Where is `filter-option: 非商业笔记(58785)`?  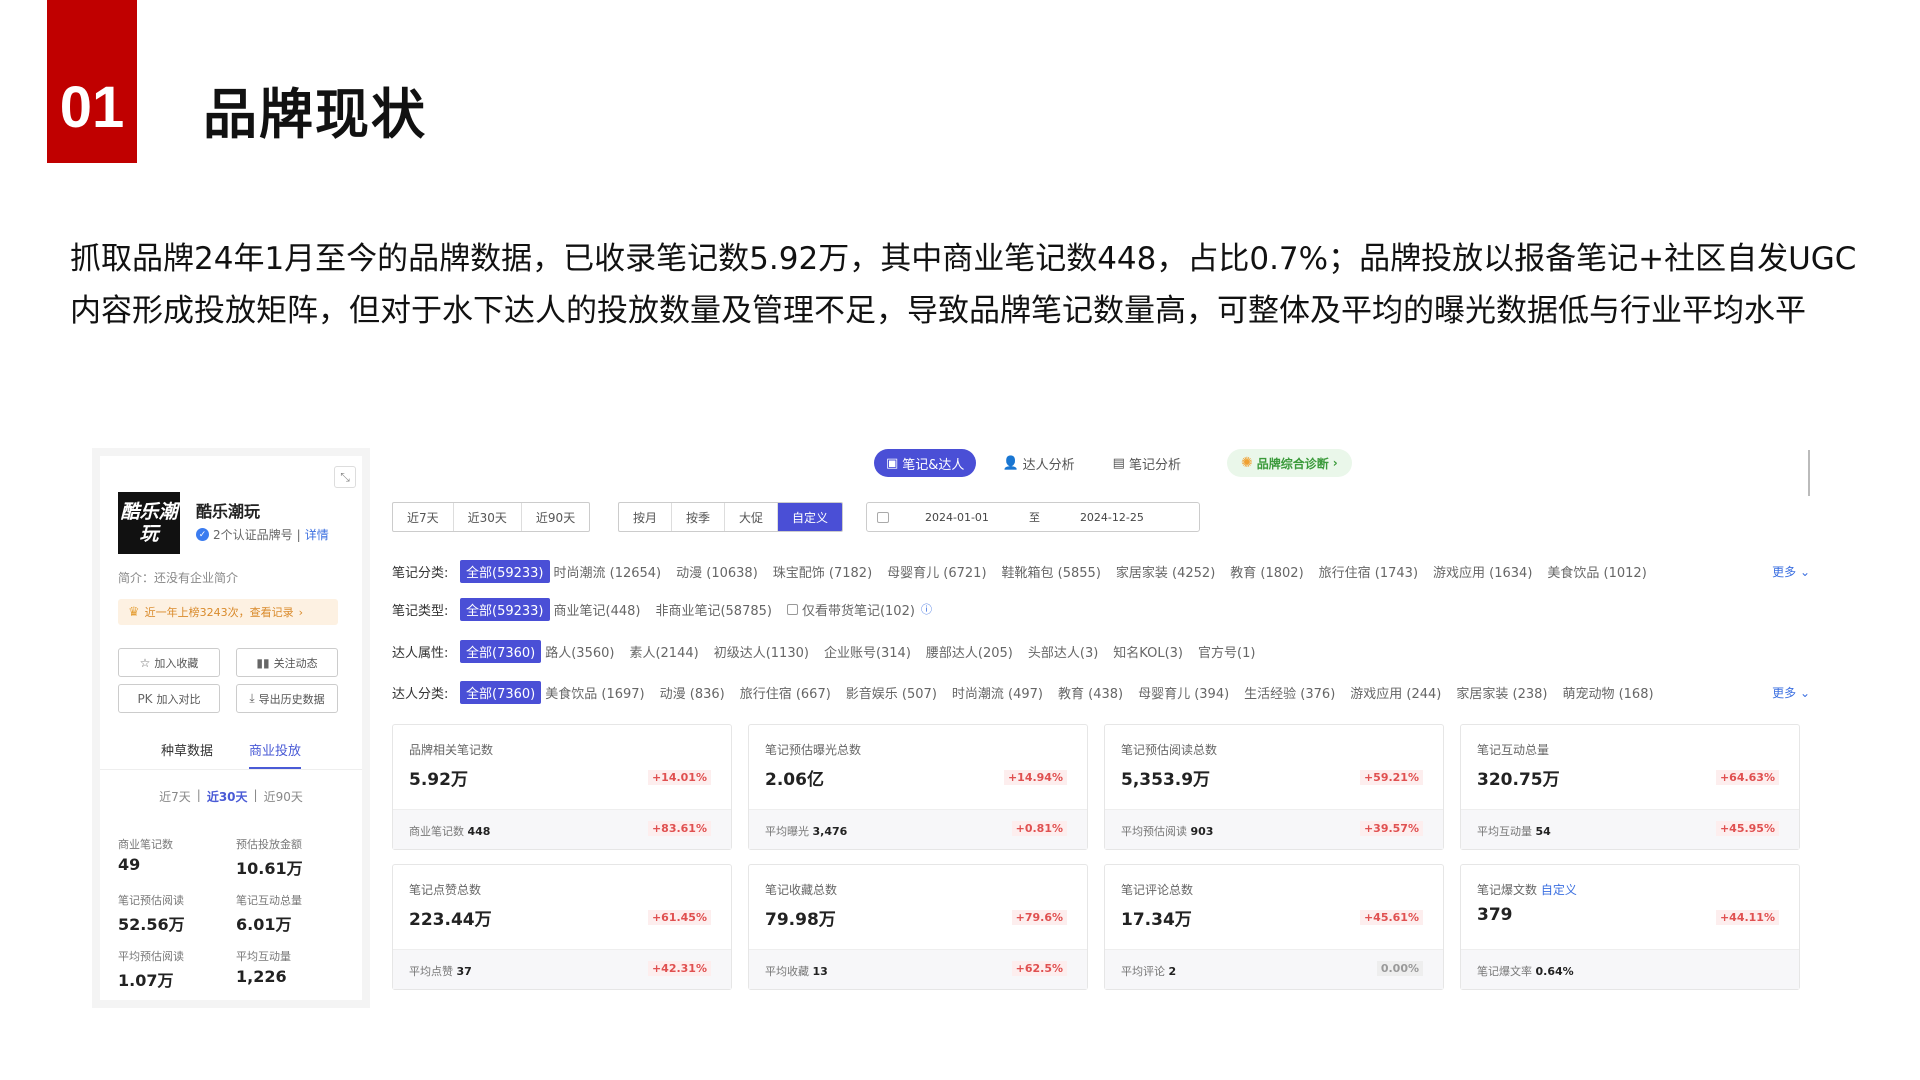
filter-option: 非商业笔记(58785) is located at coordinates (713, 609).